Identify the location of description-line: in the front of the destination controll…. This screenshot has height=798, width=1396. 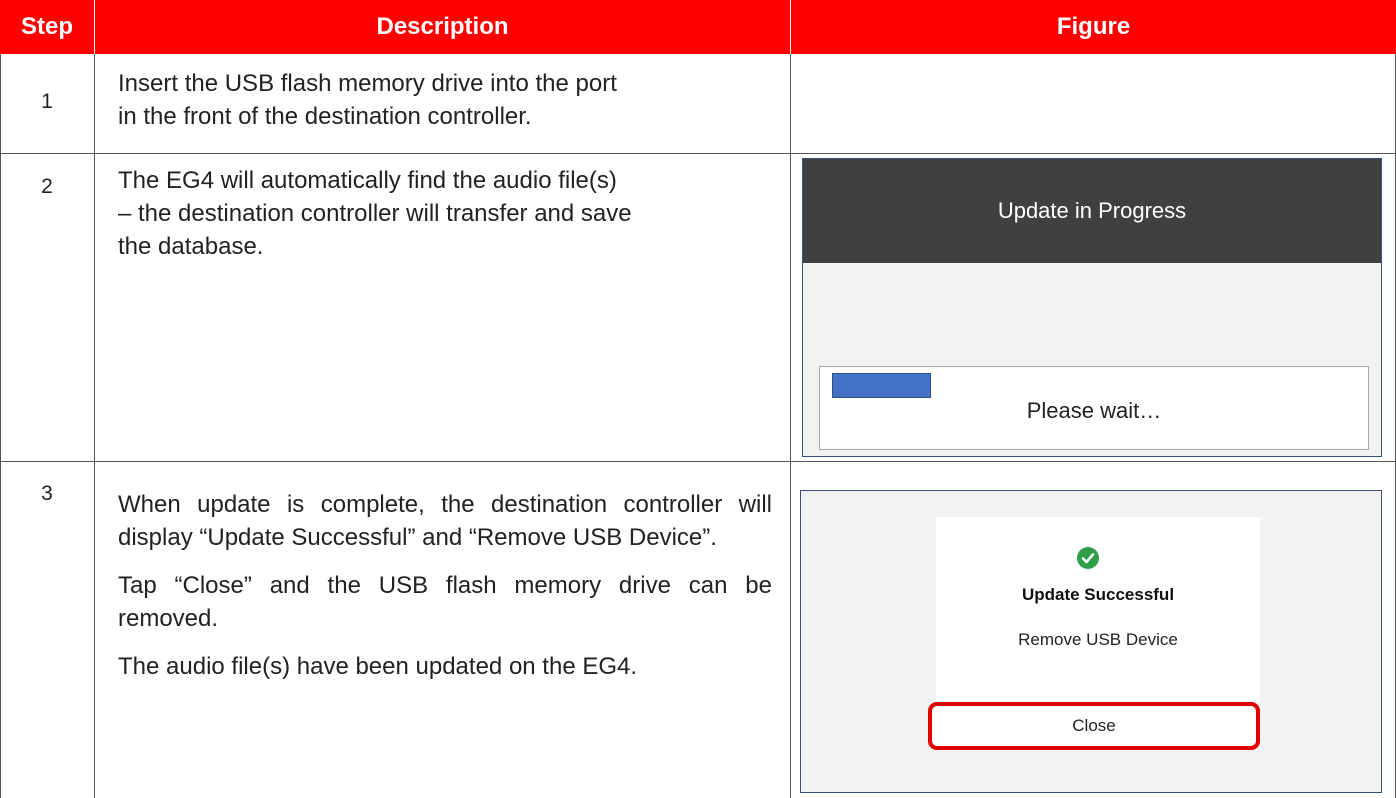
(325, 116).